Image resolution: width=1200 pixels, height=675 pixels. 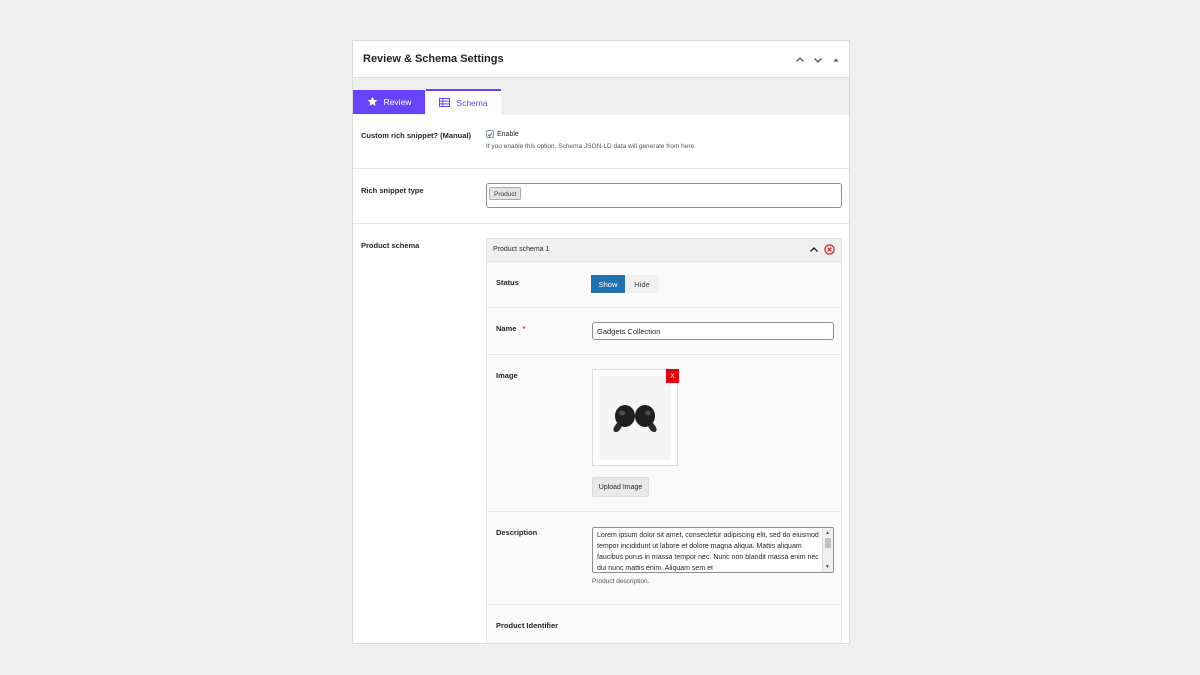 What do you see at coordinates (508, 134) in the screenshot?
I see `enable-checkbox-label: Enable` at bounding box center [508, 134].